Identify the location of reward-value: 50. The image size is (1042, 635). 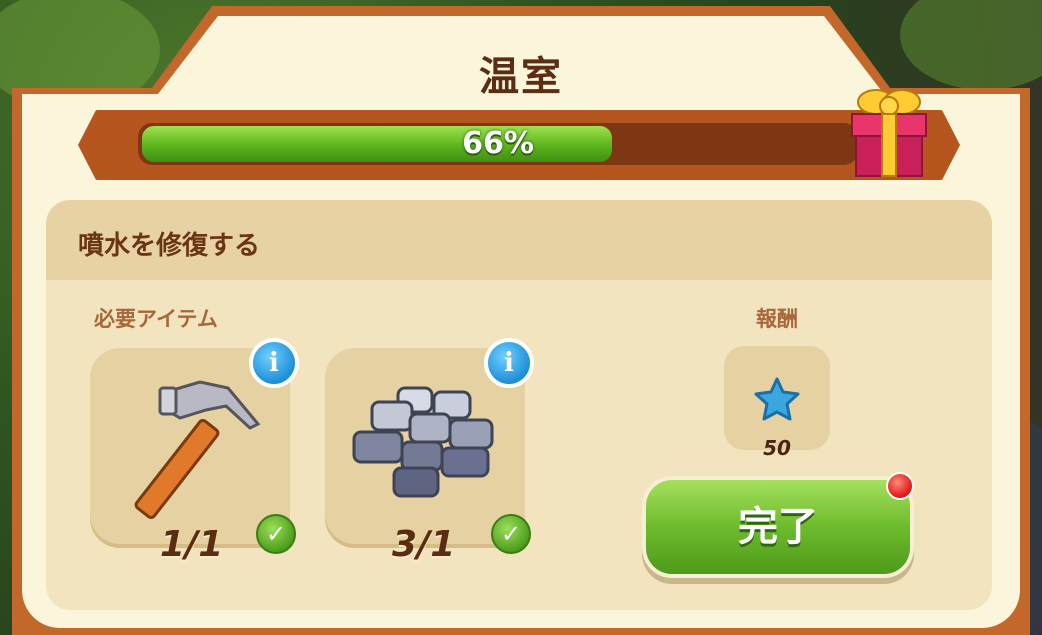
(777, 448).